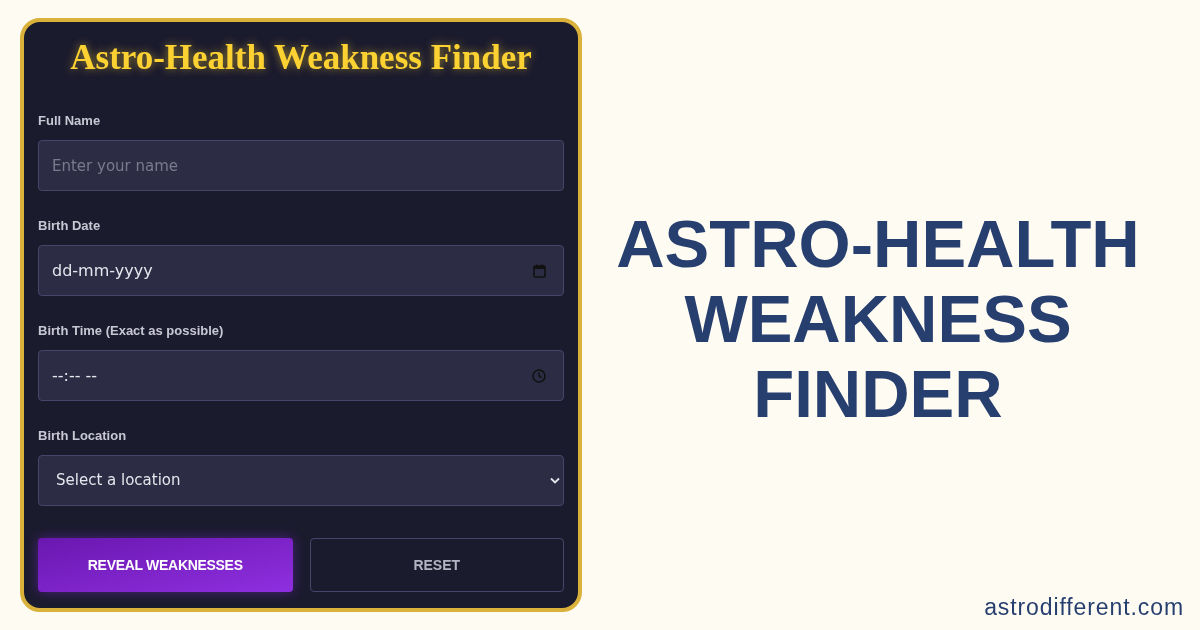 This screenshot has height=630, width=1200. Describe the element at coordinates (555, 480) in the screenshot. I see `chevron-down-icon` at that location.